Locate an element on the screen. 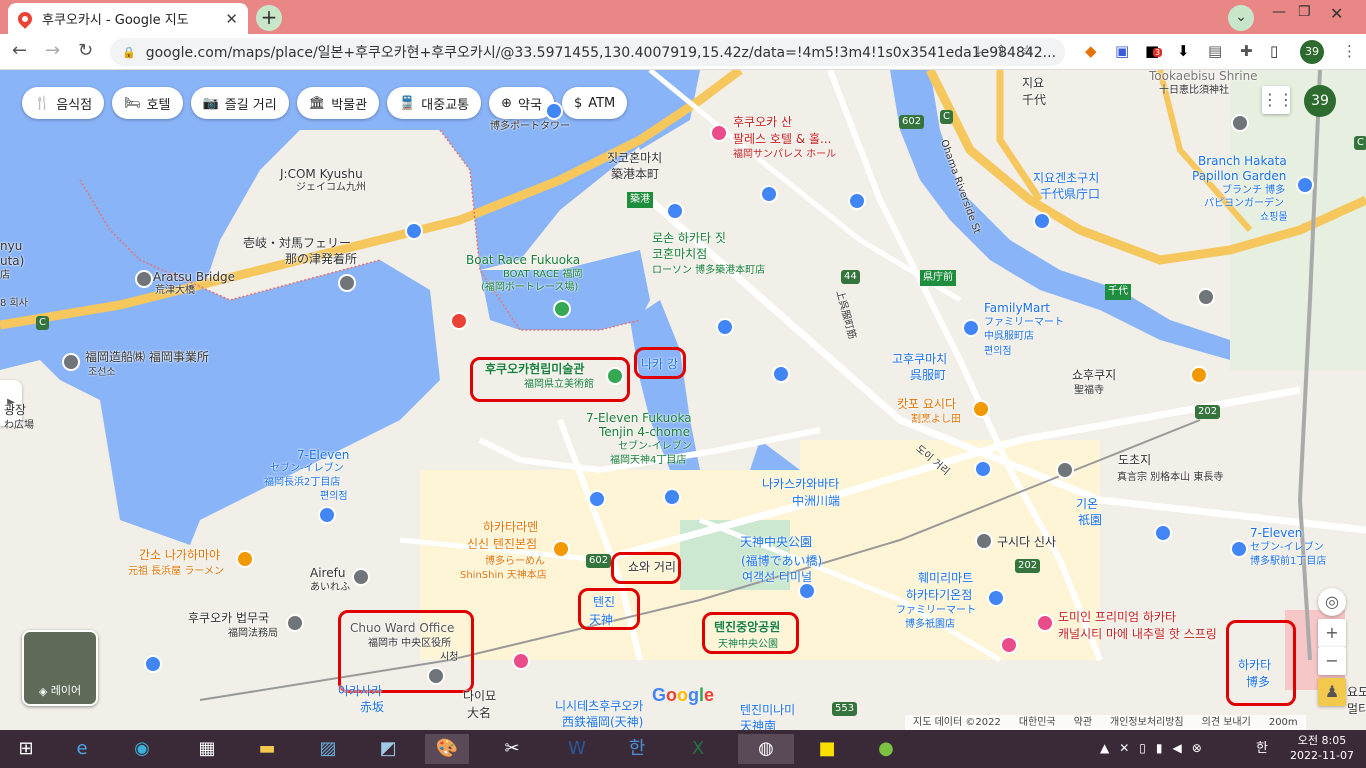 This screenshot has height=768, width=1366. map-label: 千代 is located at coordinates (1034, 100).